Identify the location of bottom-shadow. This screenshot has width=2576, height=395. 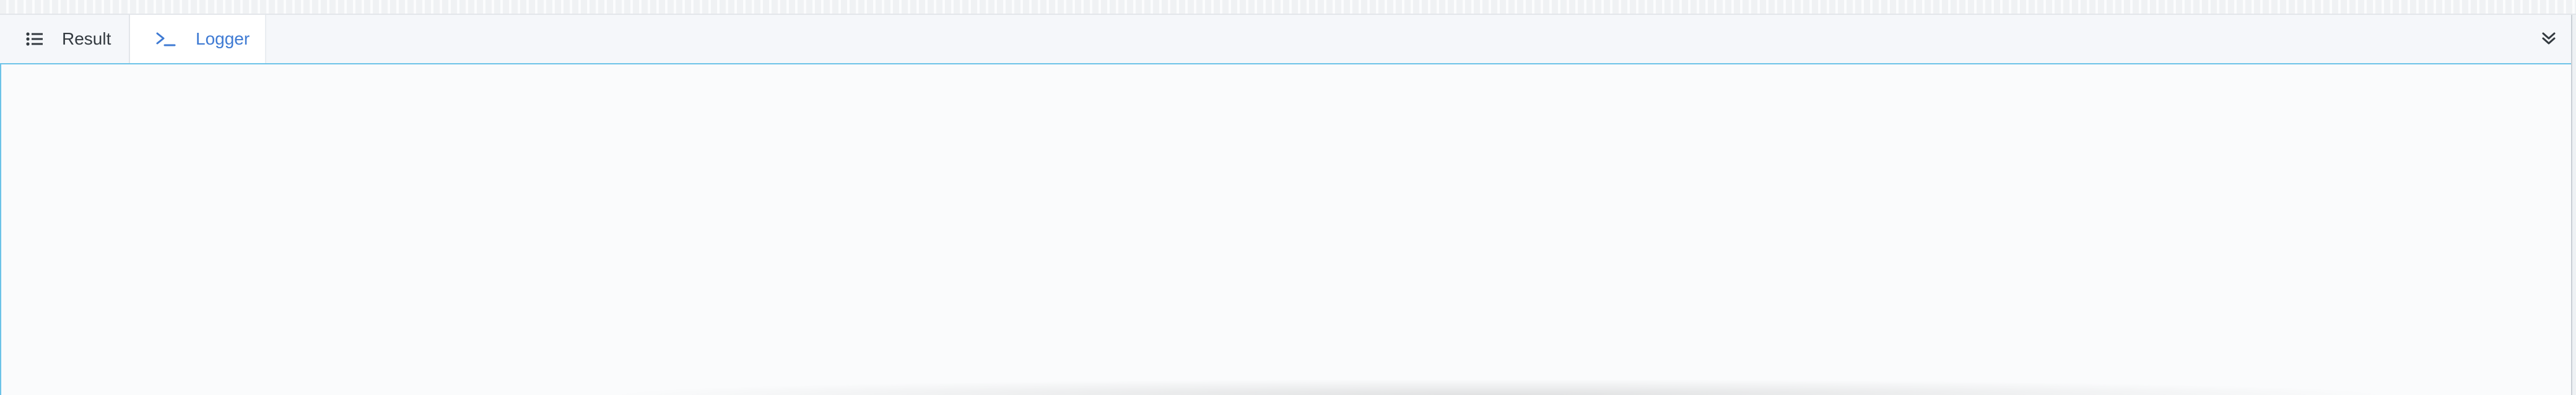
(1498, 387).